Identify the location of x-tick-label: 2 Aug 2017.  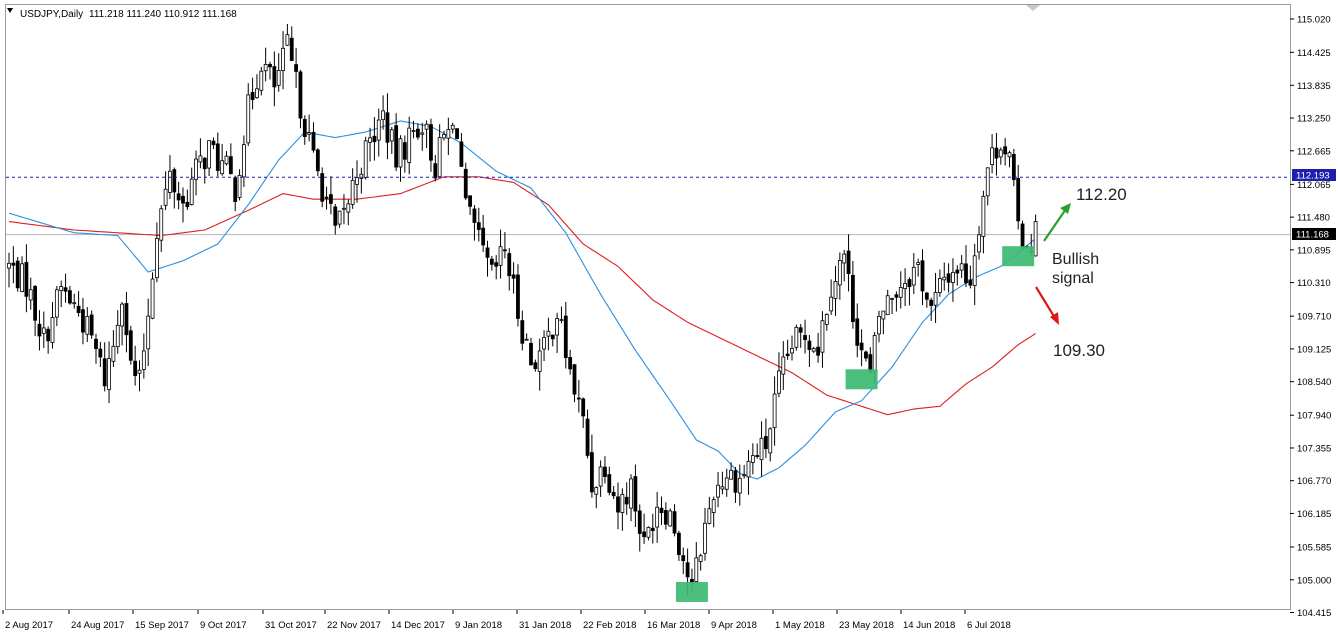
(29, 625).